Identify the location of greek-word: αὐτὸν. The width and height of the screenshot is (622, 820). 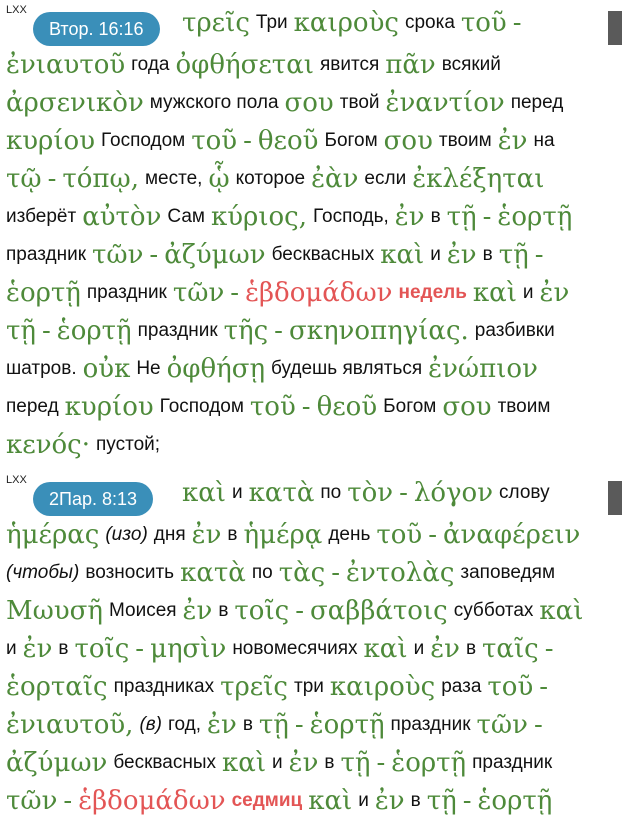
(121, 217).